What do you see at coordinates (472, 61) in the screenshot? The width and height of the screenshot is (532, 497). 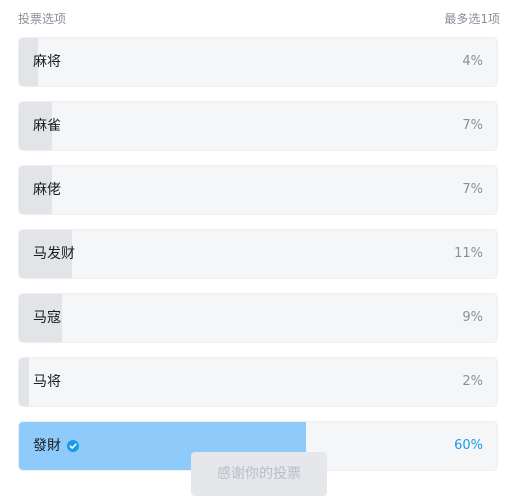 I see `option-percent: 4%` at bounding box center [472, 61].